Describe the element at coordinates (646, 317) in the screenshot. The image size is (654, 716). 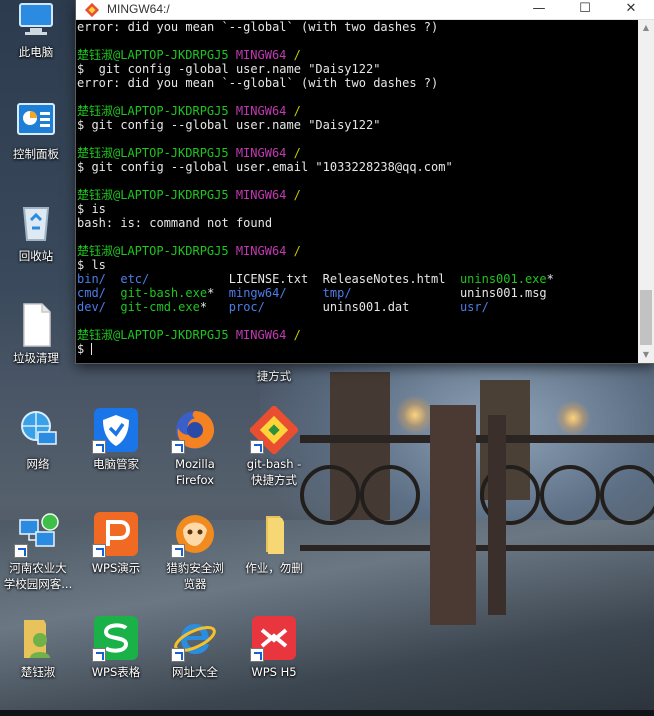
I see `scroll-thumb` at that location.